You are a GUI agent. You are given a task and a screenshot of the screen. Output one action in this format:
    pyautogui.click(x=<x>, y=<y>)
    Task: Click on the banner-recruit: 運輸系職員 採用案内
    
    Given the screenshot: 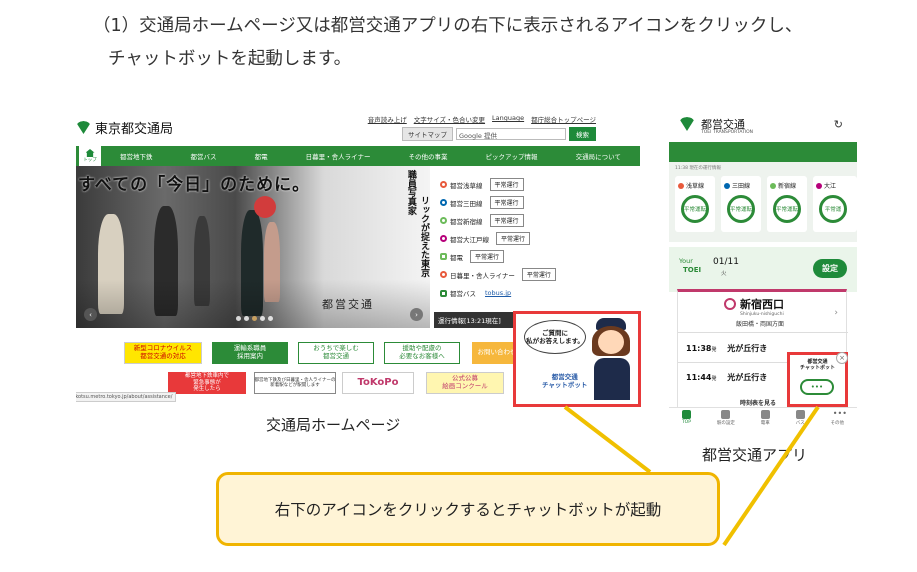 What is the action you would take?
    pyautogui.click(x=250, y=353)
    